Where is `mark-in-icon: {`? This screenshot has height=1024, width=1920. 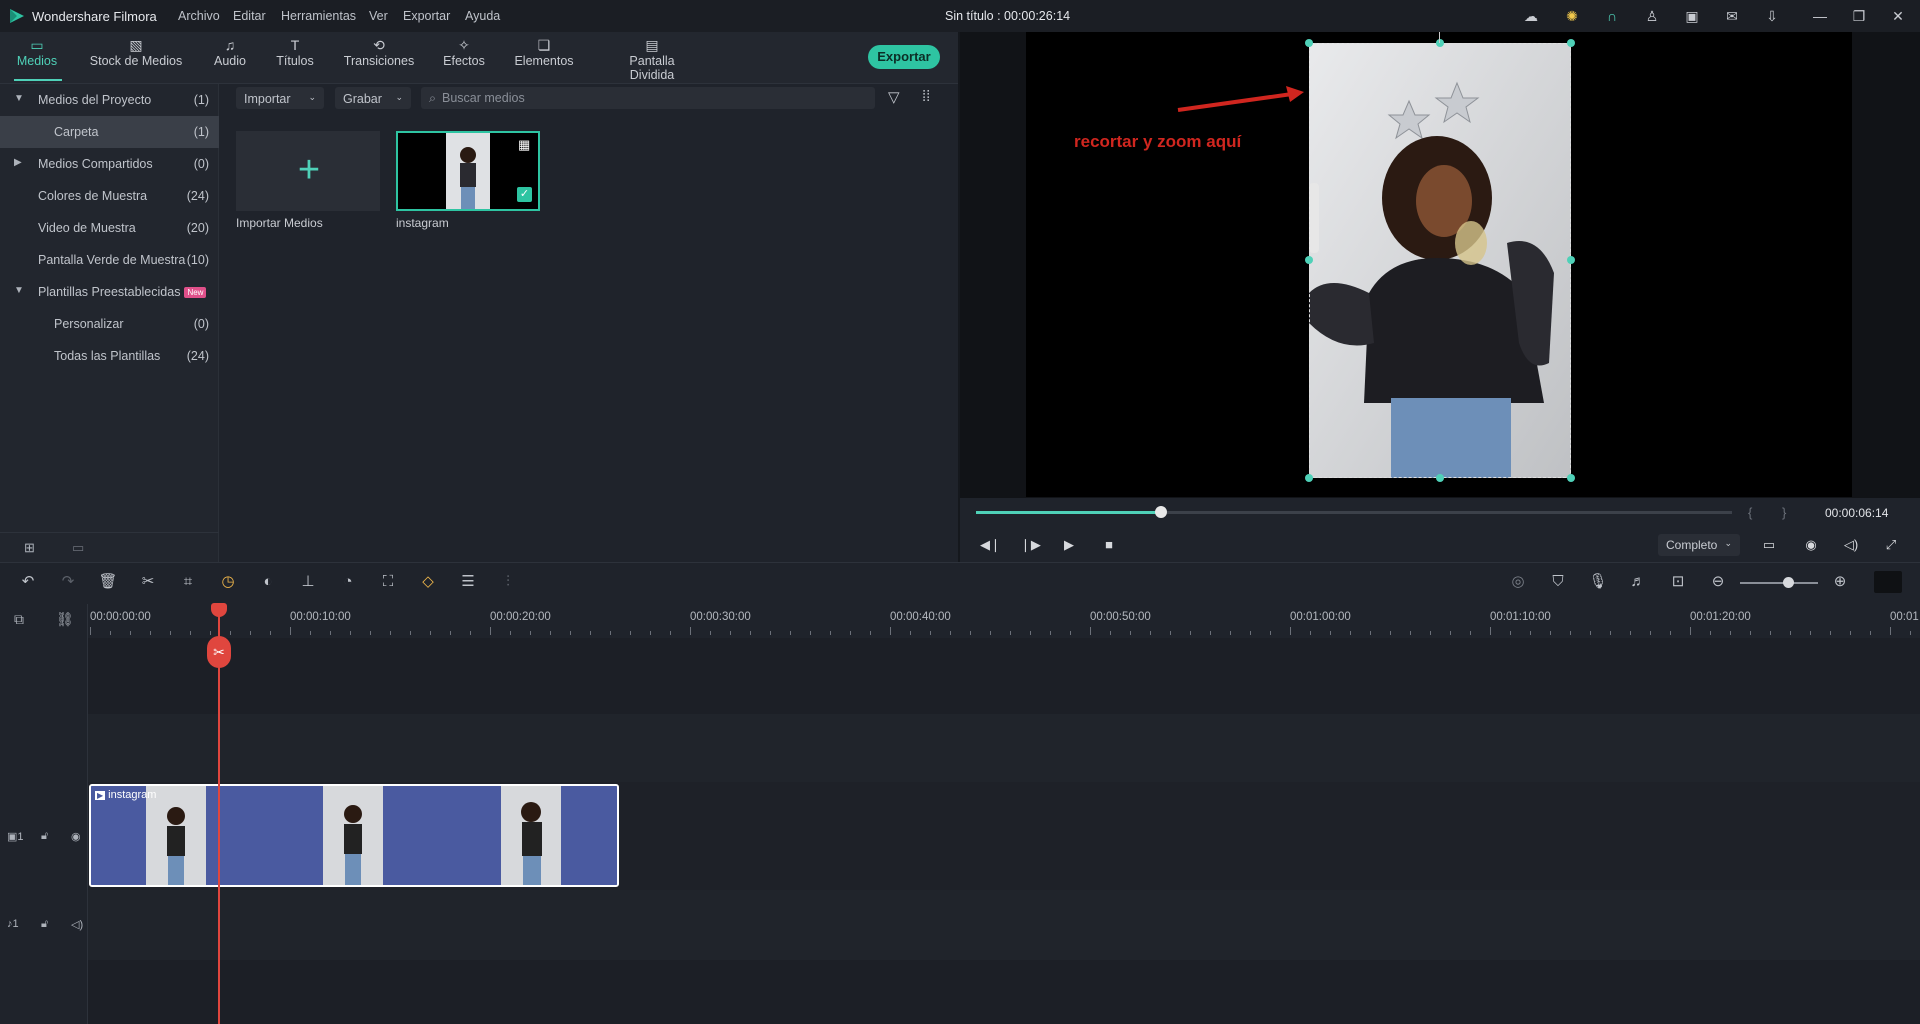 mark-in-icon: { is located at coordinates (1750, 512).